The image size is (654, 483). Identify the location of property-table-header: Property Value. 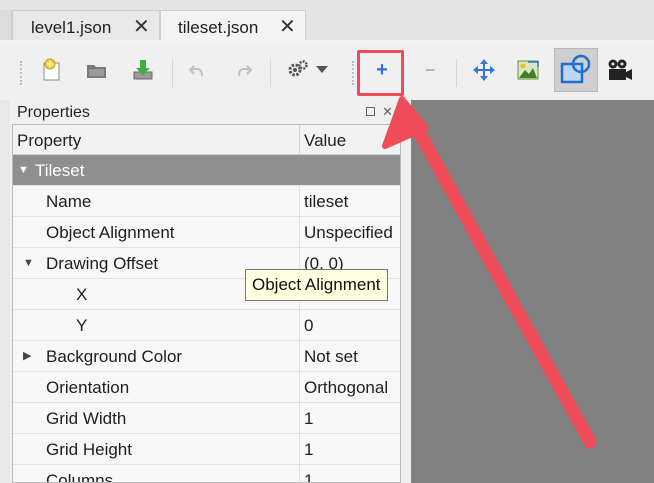
(206, 140).